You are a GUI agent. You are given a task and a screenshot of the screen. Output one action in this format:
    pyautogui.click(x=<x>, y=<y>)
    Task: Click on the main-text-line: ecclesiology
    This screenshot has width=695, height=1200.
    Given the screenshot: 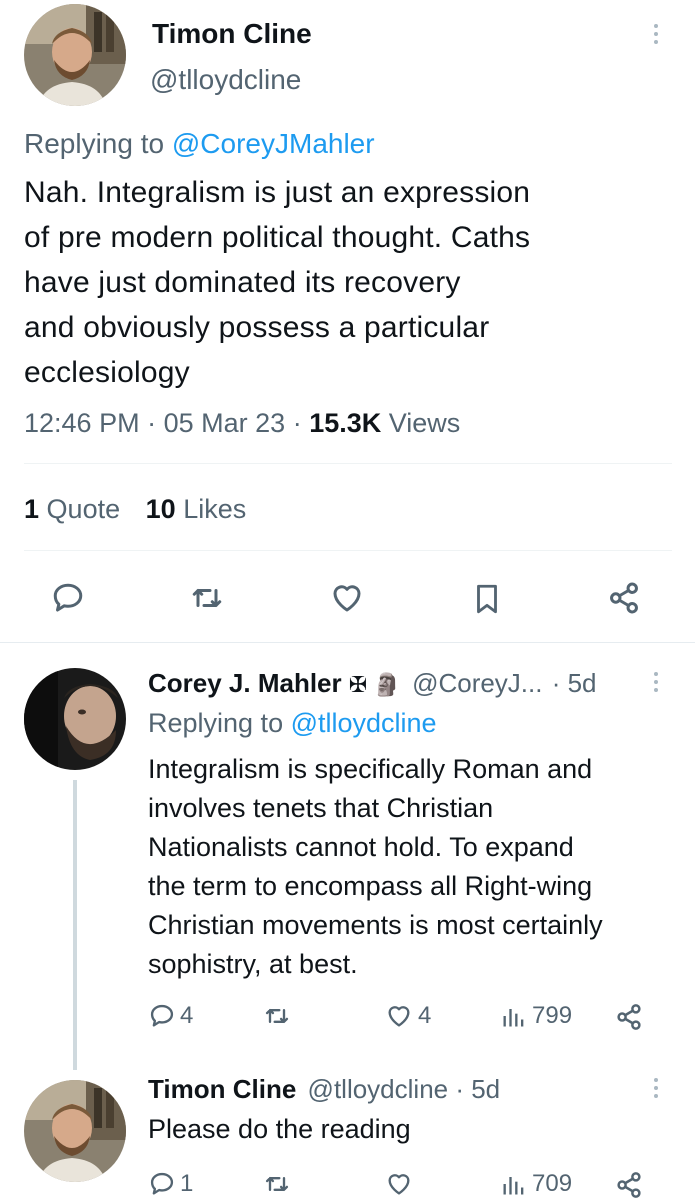 What is the action you would take?
    pyautogui.click(x=107, y=372)
    